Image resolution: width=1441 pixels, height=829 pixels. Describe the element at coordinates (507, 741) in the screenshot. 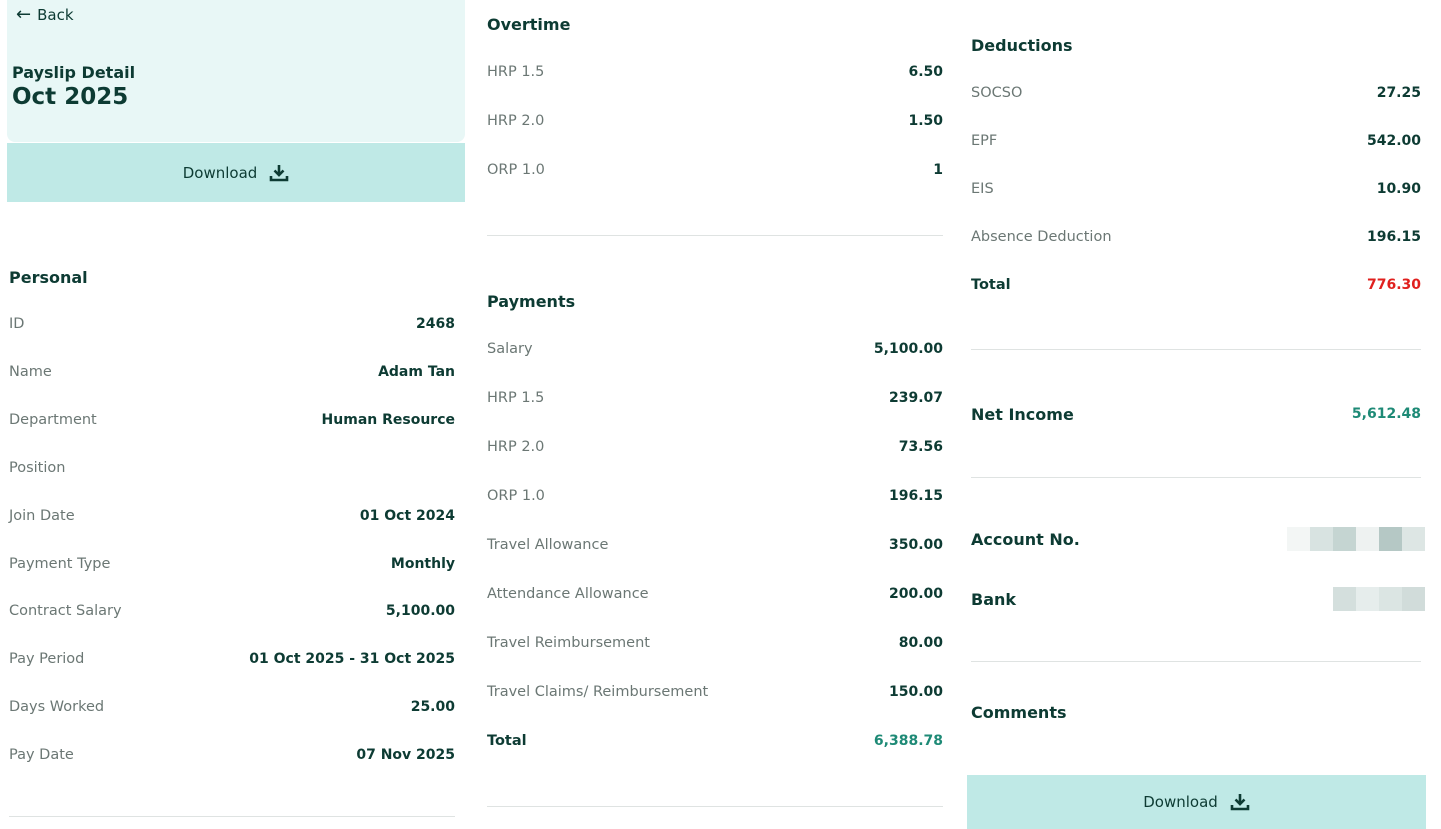

I see `payments-total-label: Total` at that location.